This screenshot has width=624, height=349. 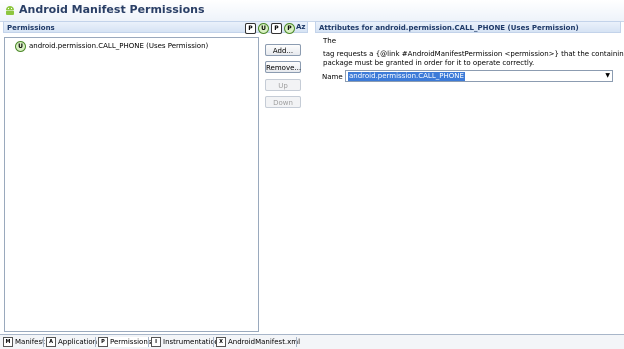 What do you see at coordinates (156, 342) in the screenshot?
I see `instrumentation-icon: I` at bounding box center [156, 342].